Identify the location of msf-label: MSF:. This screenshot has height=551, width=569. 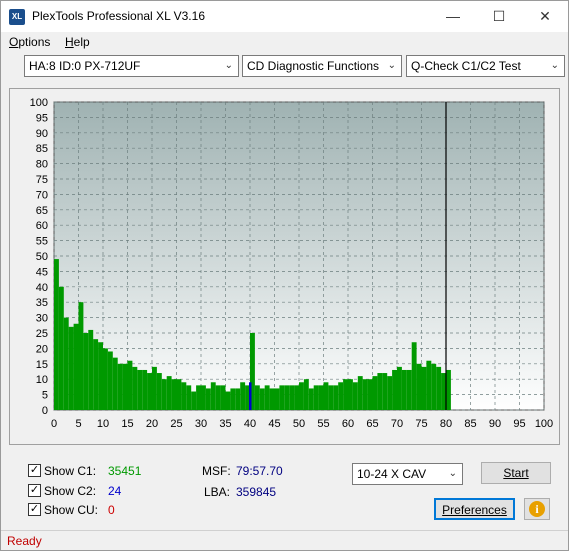
(216, 471).